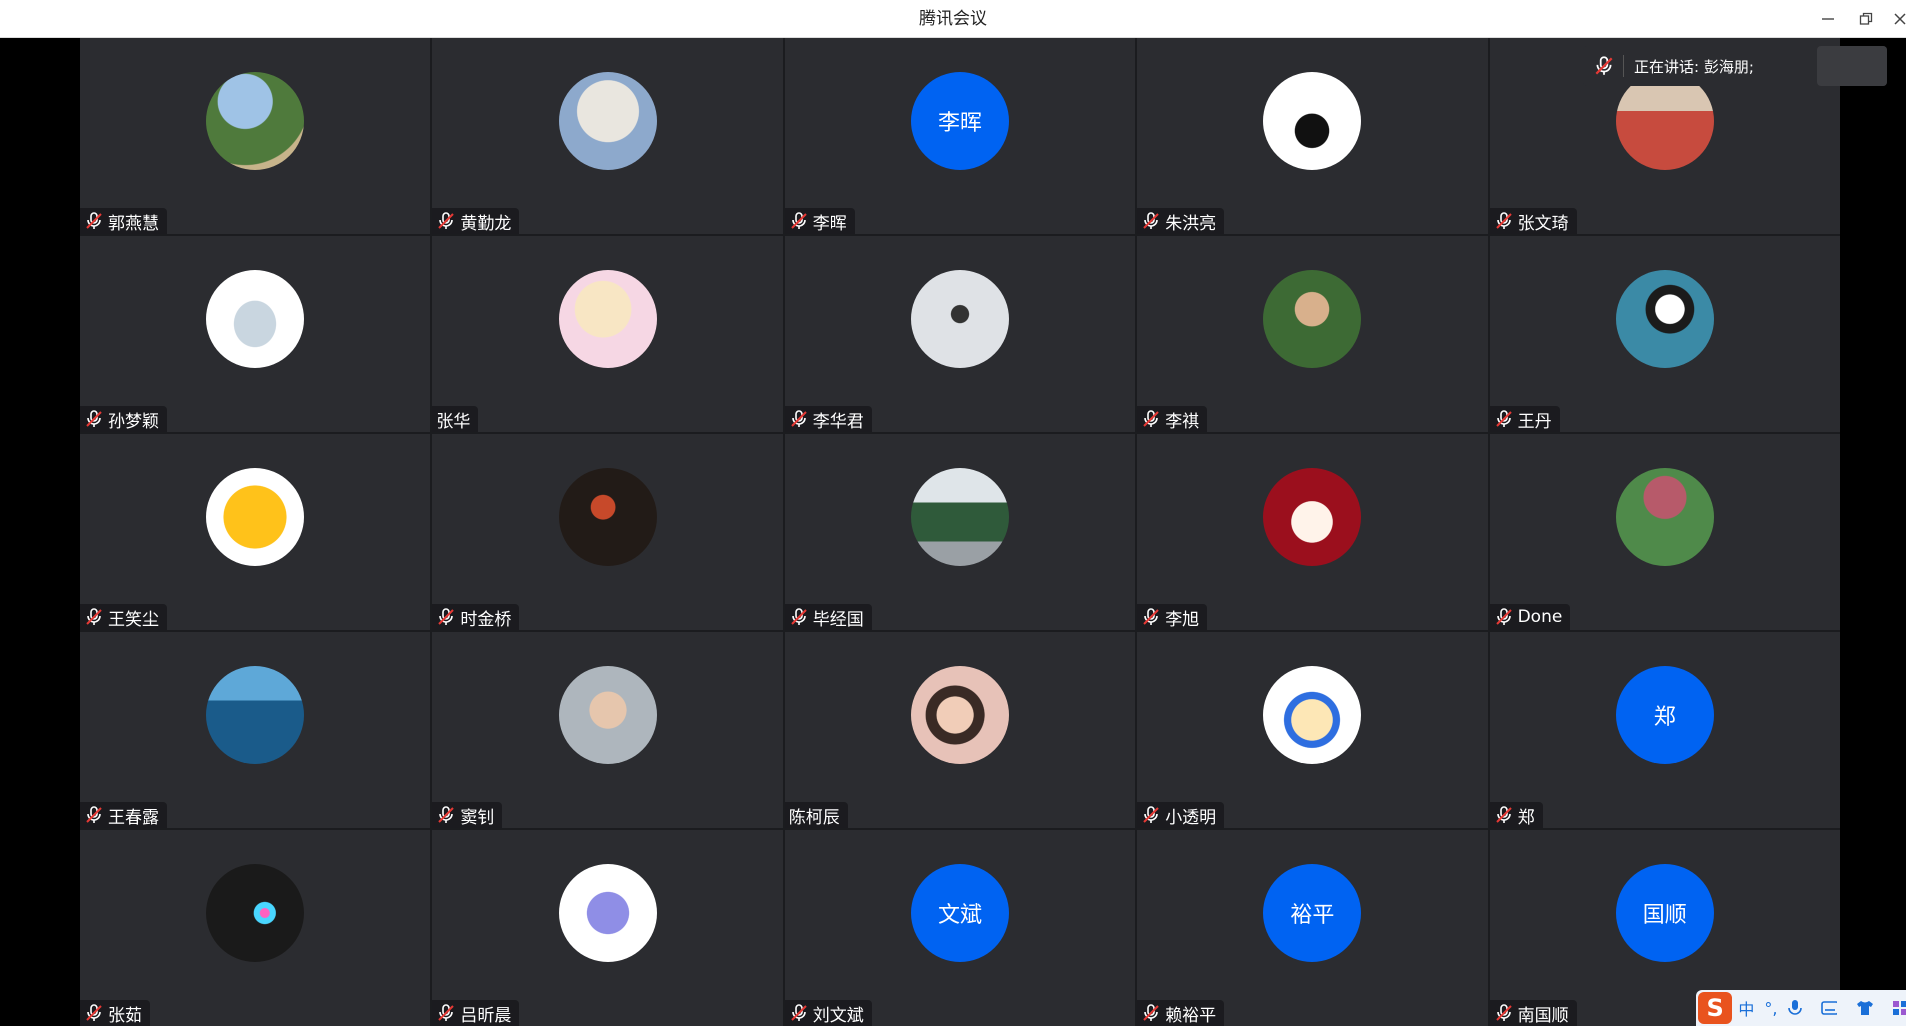  What do you see at coordinates (838, 1015) in the screenshot?
I see `participant-name: 刘文斌` at bounding box center [838, 1015].